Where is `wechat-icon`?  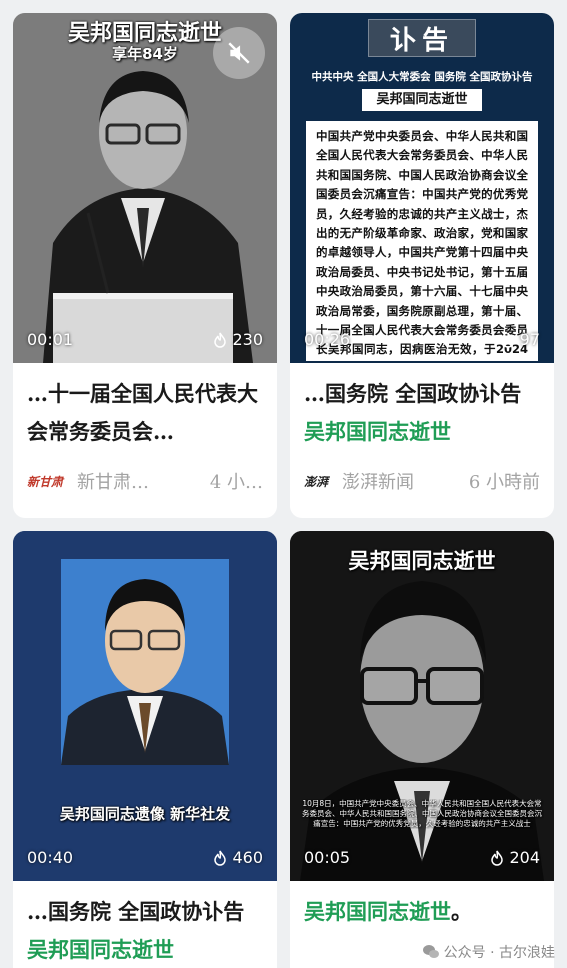
wechat-icon is located at coordinates (430, 951).